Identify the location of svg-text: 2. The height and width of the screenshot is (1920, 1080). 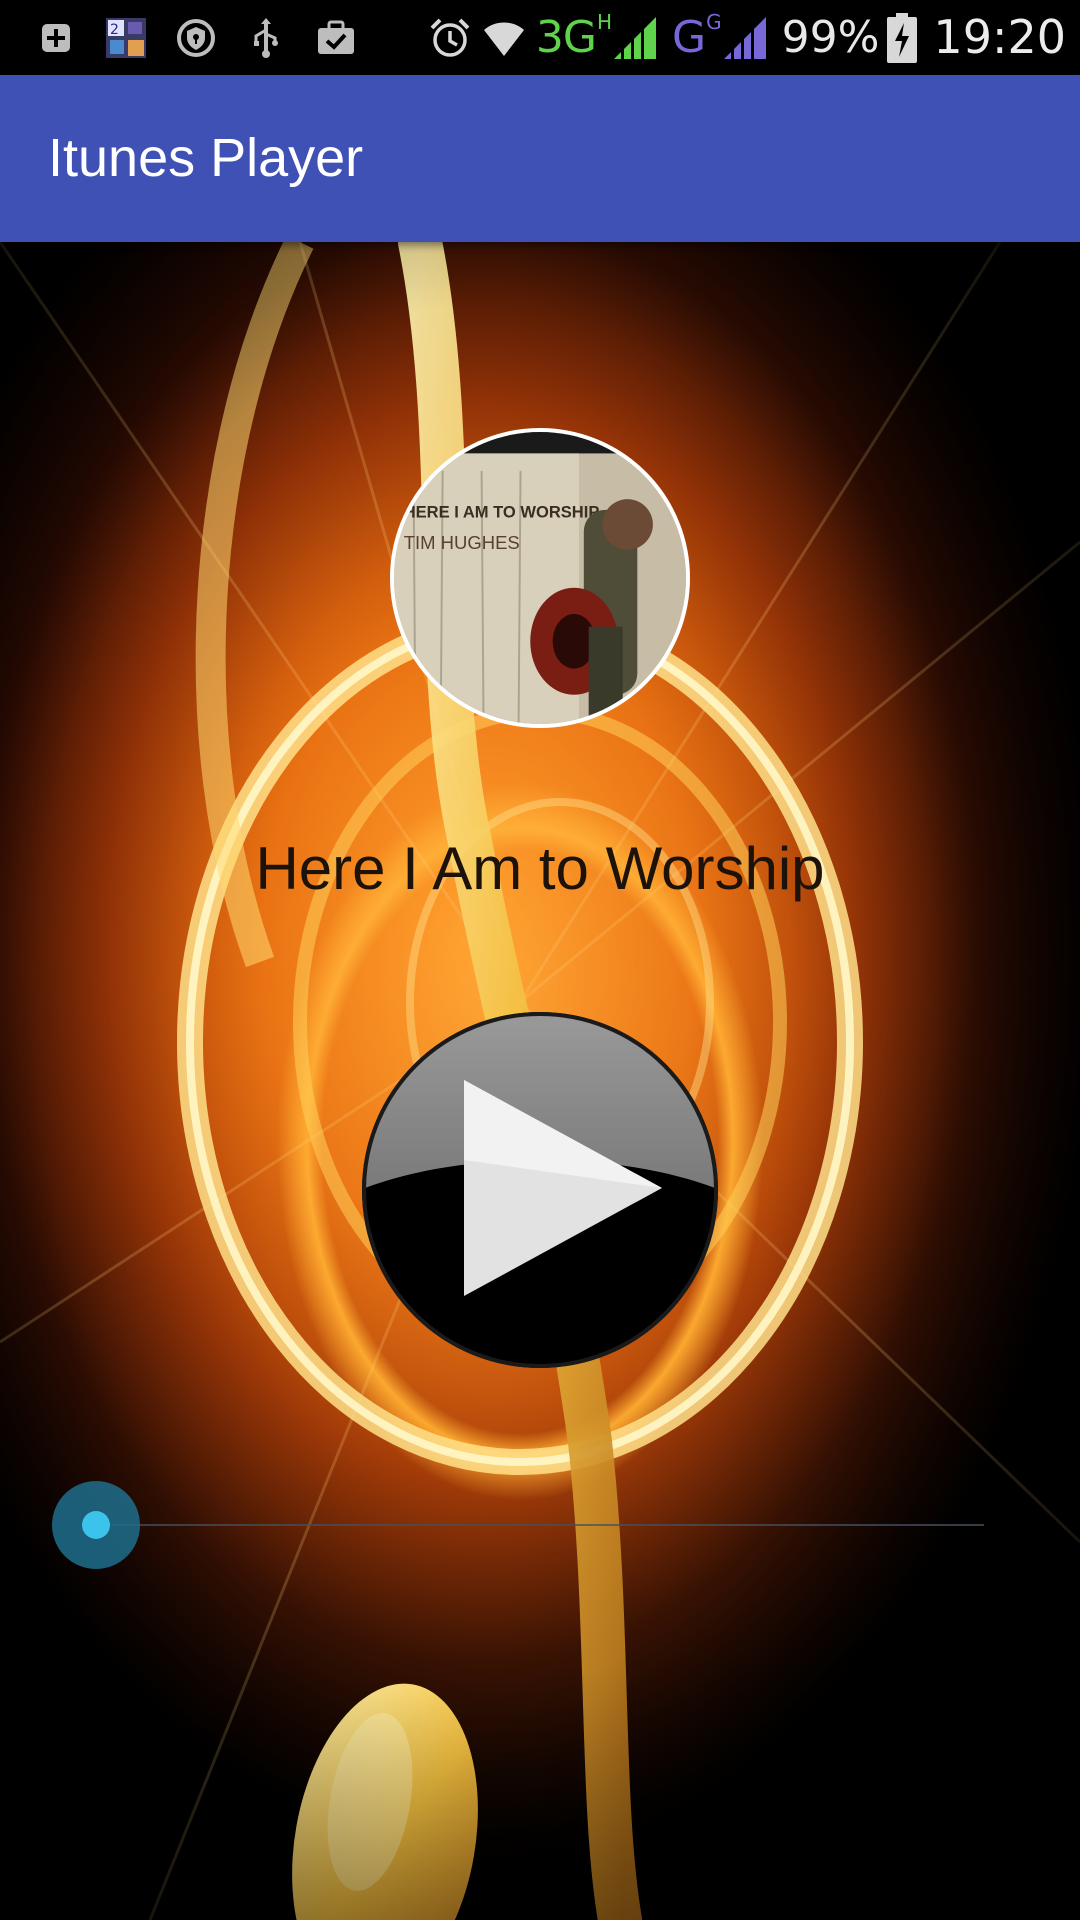
(114, 30).